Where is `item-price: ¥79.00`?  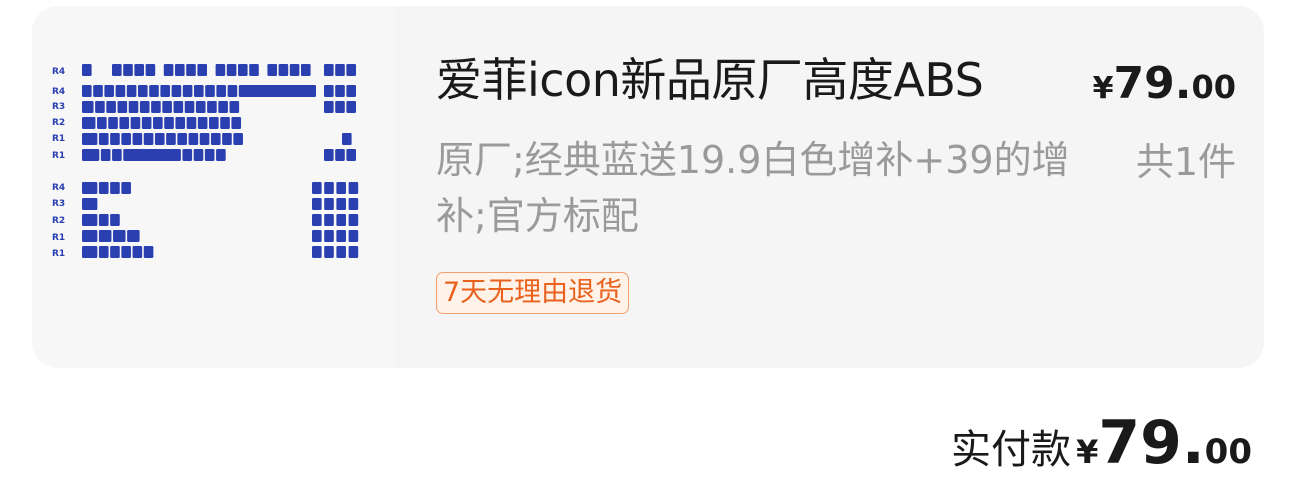
item-price: ¥79.00 is located at coordinates (1164, 83).